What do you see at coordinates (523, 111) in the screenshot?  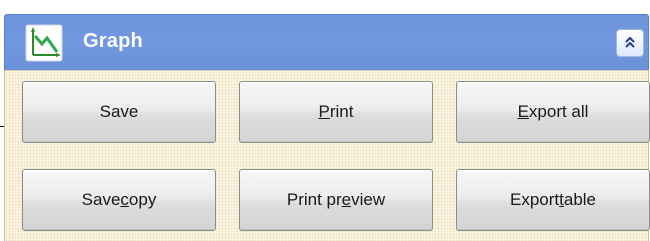 I see `export-all-mnemonic: E` at bounding box center [523, 111].